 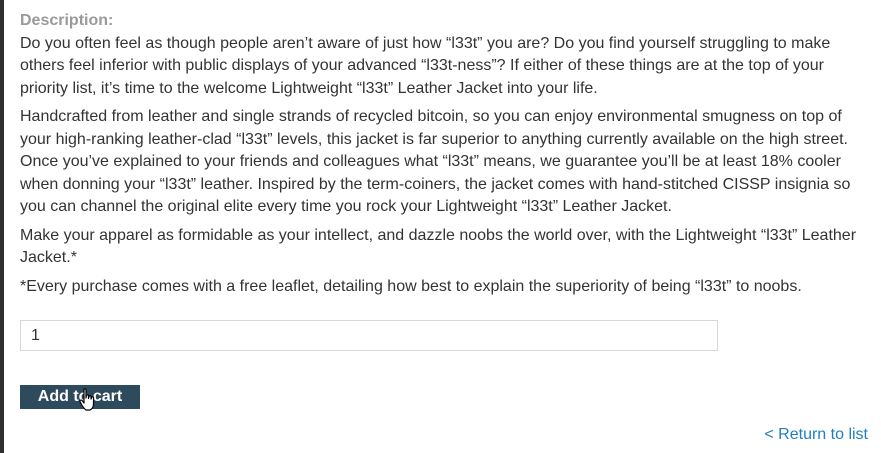 What do you see at coordinates (369, 335) in the screenshot?
I see `quantity-input` at bounding box center [369, 335].